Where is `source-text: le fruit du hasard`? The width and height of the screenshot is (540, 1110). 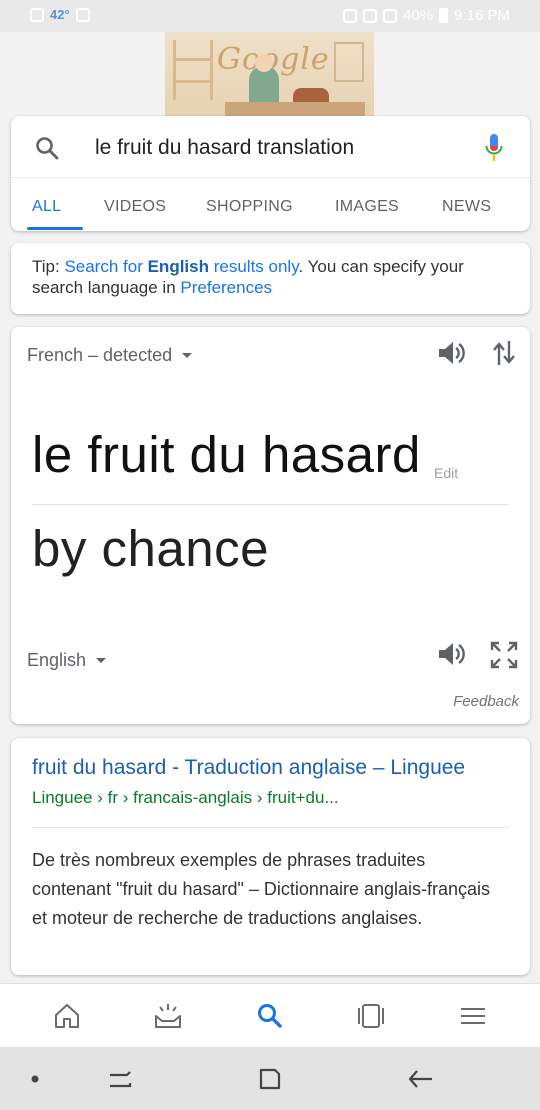 source-text: le fruit du hasard is located at coordinates (226, 454).